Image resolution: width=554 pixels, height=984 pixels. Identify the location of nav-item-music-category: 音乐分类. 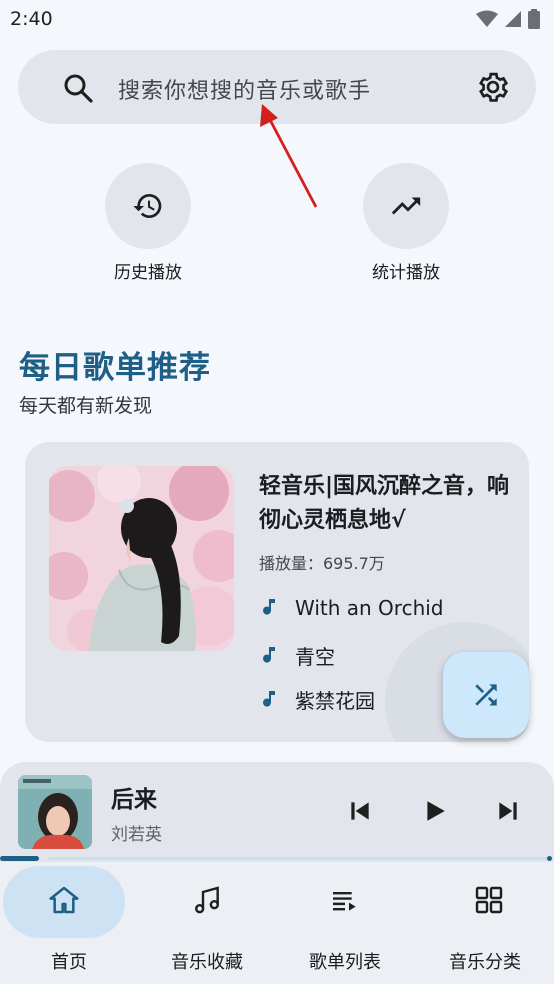
(485, 923).